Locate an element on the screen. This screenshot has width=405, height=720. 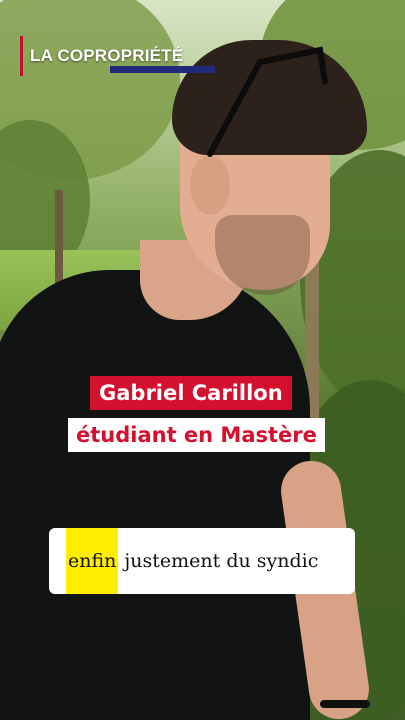
subtitle-text: justement du syndic is located at coordinates (221, 561).